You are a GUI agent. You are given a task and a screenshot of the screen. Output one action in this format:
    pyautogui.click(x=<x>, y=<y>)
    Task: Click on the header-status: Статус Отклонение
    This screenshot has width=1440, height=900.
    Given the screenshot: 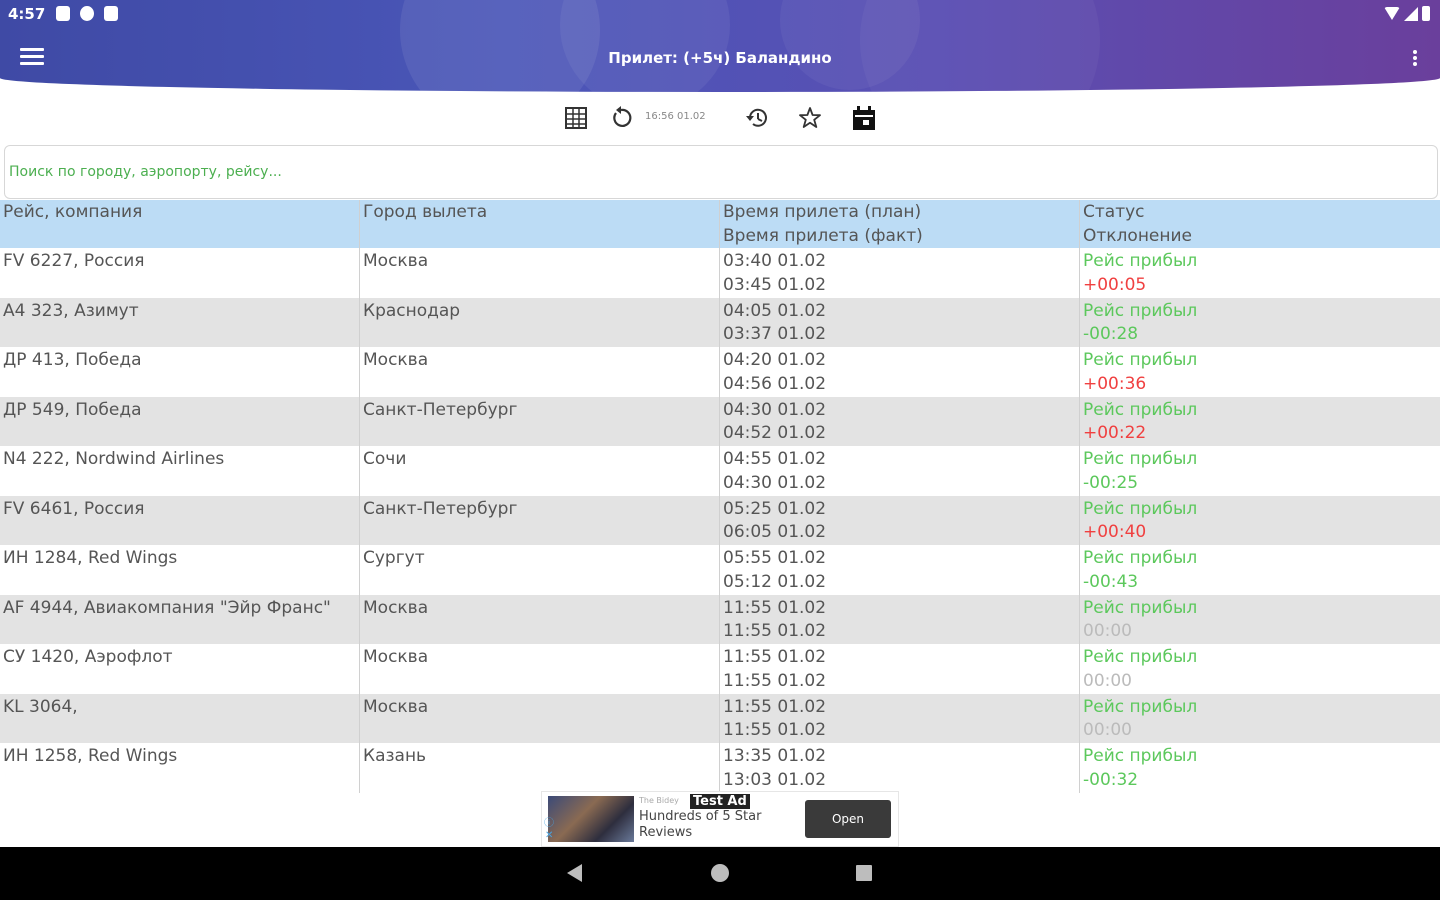 What is the action you would take?
    pyautogui.click(x=1260, y=224)
    